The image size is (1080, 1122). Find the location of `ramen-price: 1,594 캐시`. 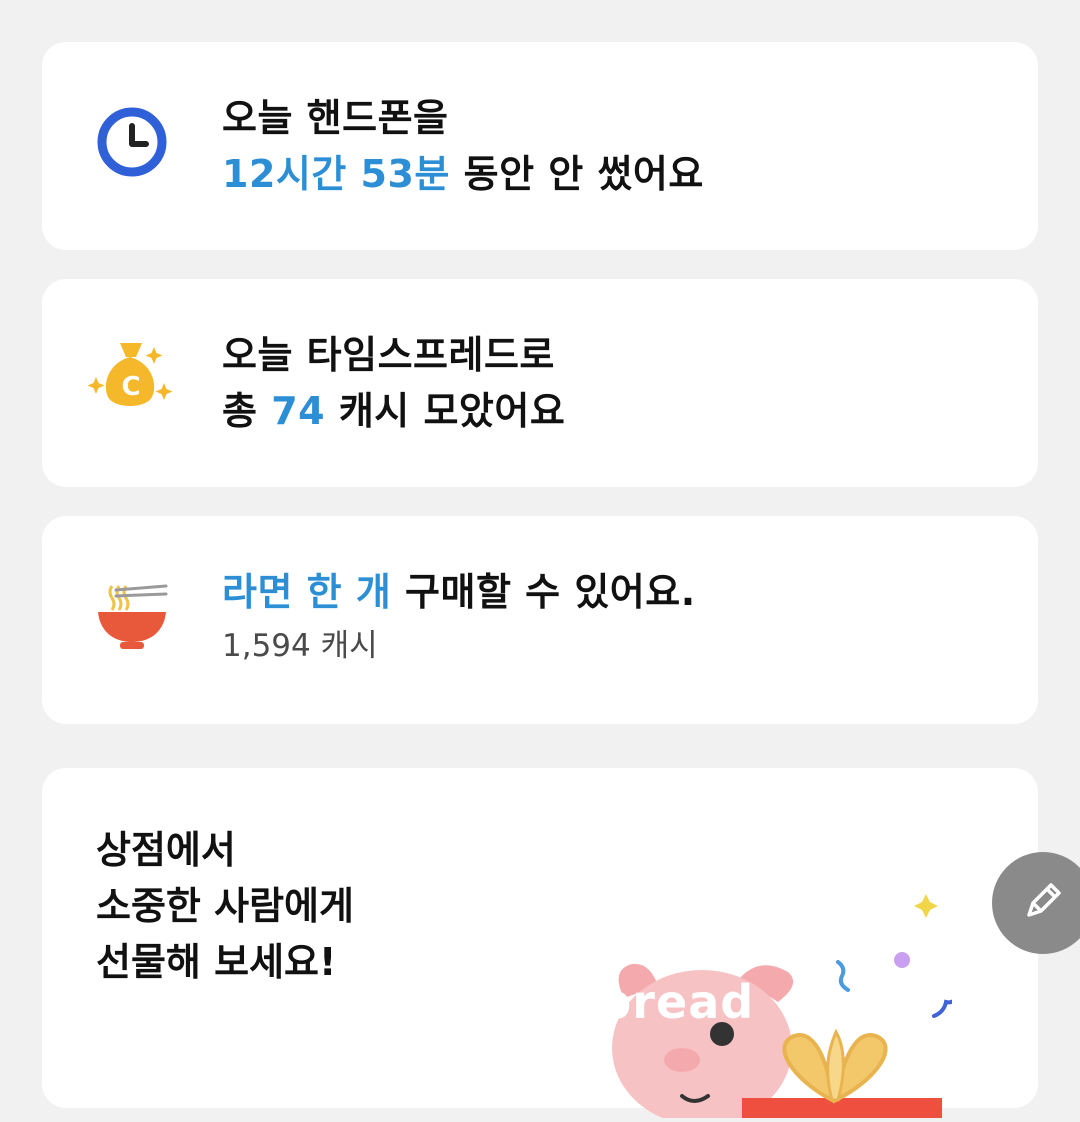

ramen-price: 1,594 캐시 is located at coordinates (300, 646).